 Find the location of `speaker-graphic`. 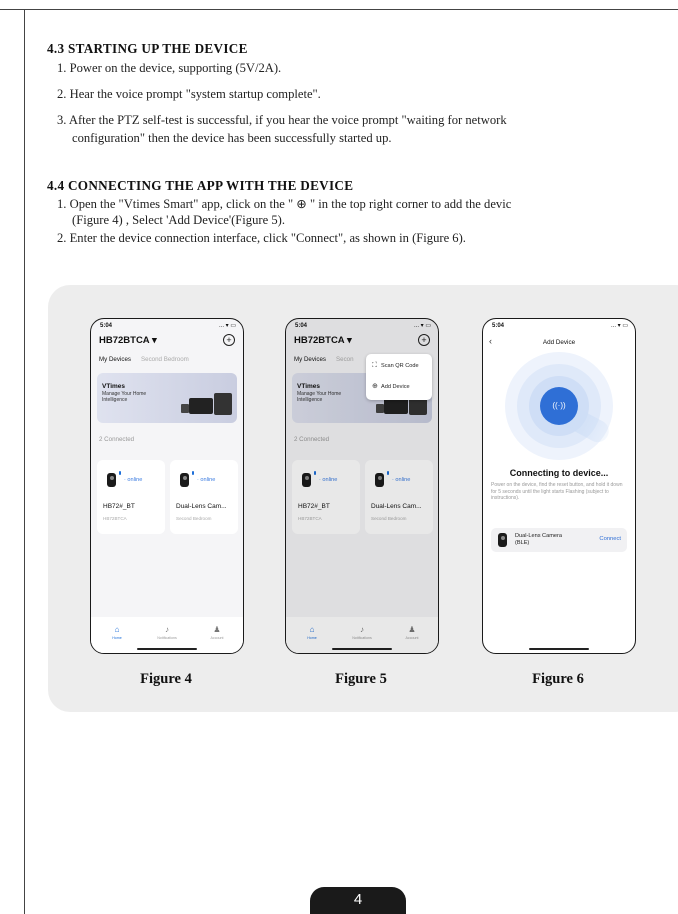

speaker-graphic is located at coordinates (185, 408).